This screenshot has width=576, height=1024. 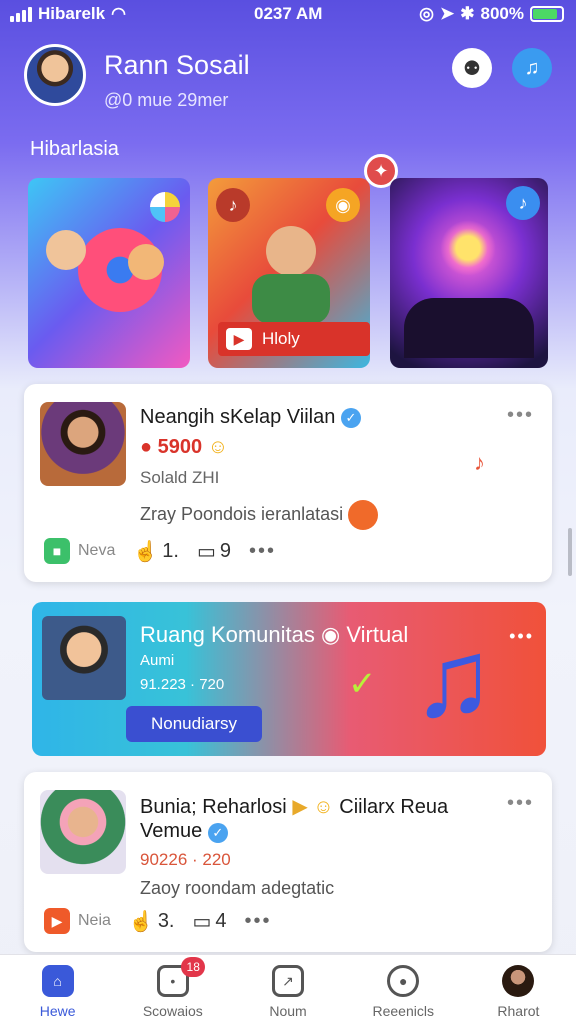 What do you see at coordinates (469, 328) in the screenshot?
I see `crowd-silhouette` at bounding box center [469, 328].